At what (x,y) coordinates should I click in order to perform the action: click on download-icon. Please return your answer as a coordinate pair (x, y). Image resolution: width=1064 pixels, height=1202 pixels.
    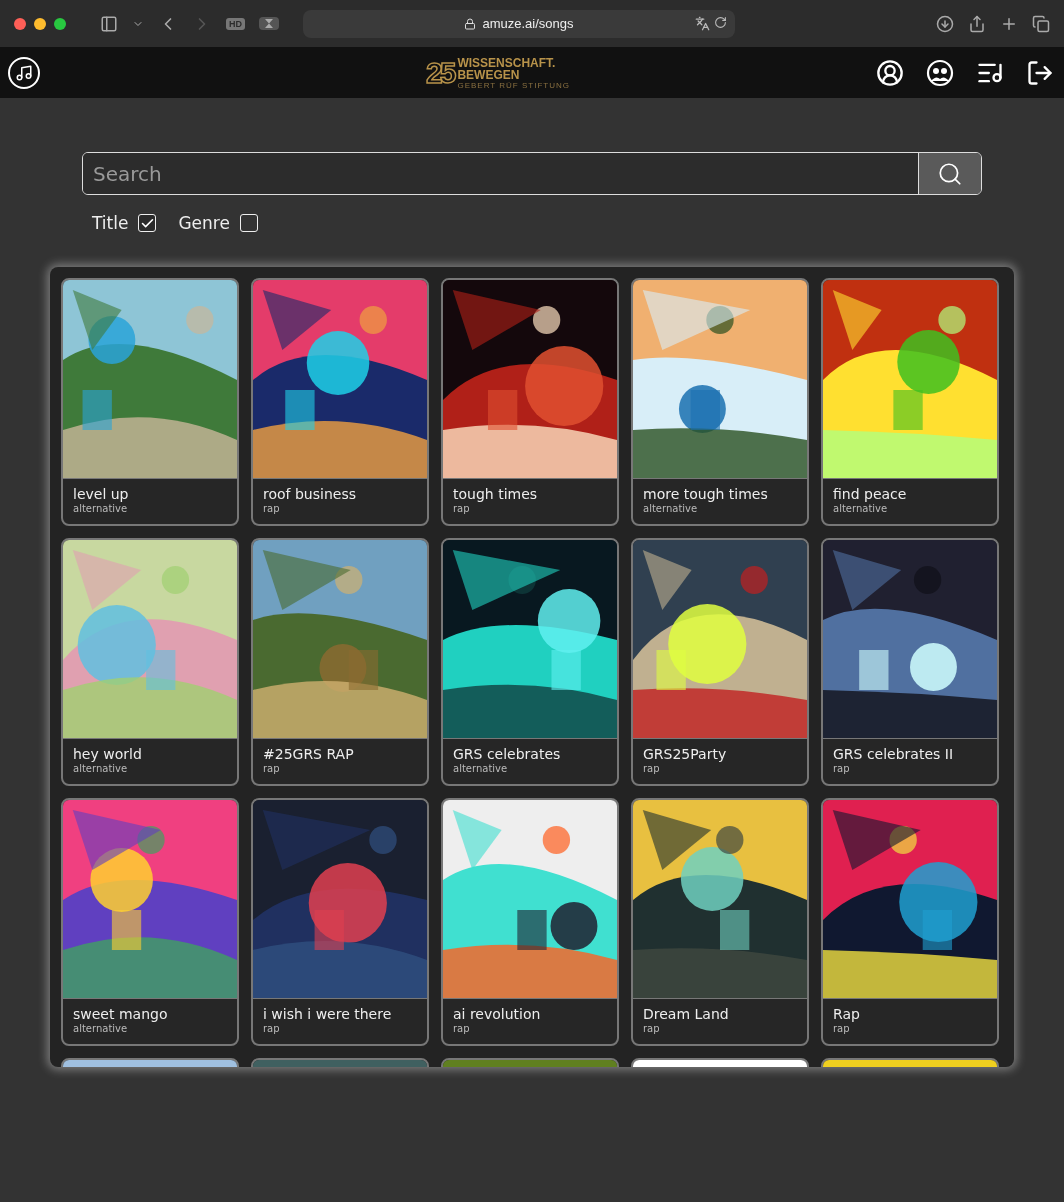
    Looking at the image, I should click on (945, 23).